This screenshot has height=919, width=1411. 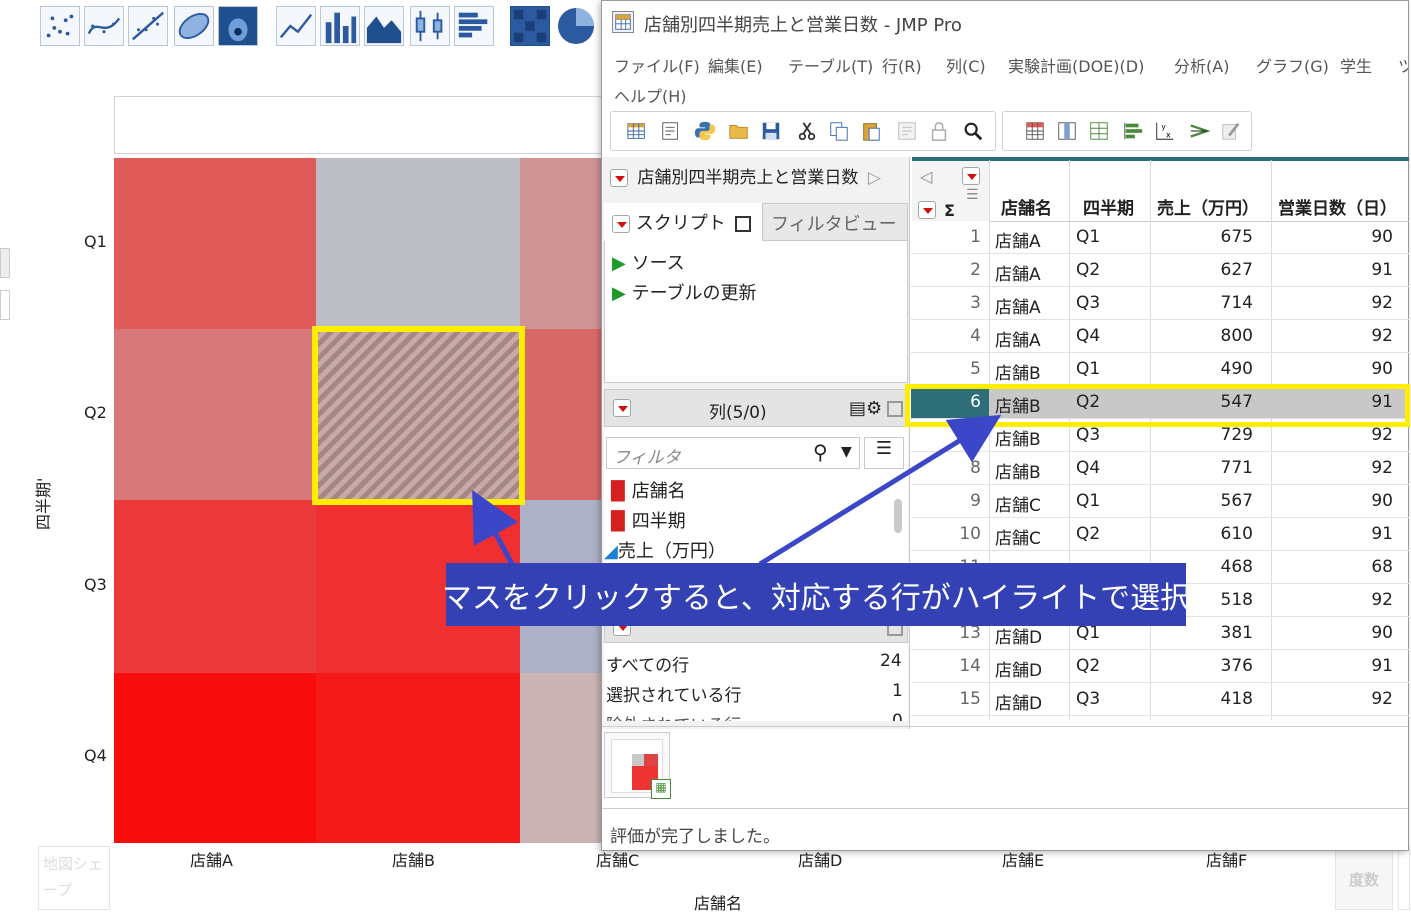 I want to click on callout-box: マスをクリックすると、対応する行がハイライトで選択, so click(x=816, y=594).